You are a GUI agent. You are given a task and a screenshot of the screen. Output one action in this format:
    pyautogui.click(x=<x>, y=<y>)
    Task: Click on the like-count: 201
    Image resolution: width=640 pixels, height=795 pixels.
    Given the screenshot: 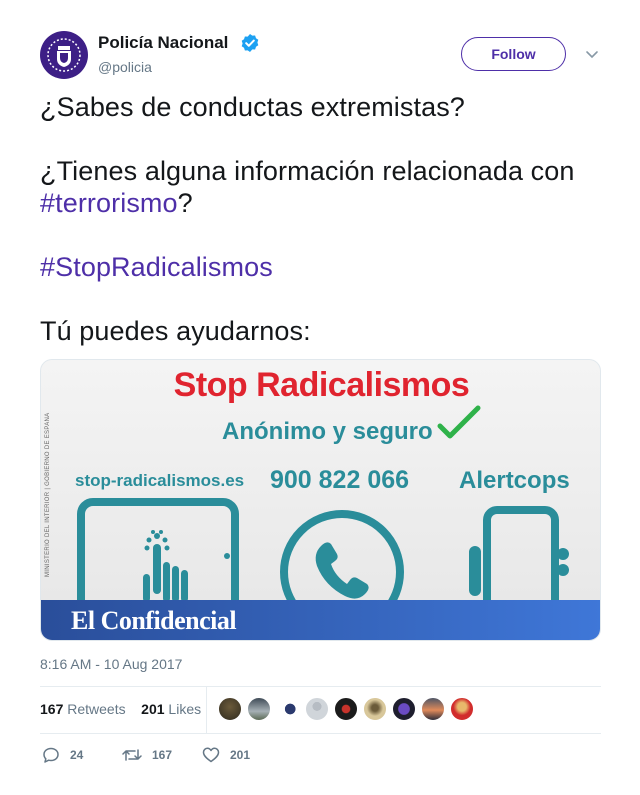 What is the action you would take?
    pyautogui.click(x=240, y=755)
    